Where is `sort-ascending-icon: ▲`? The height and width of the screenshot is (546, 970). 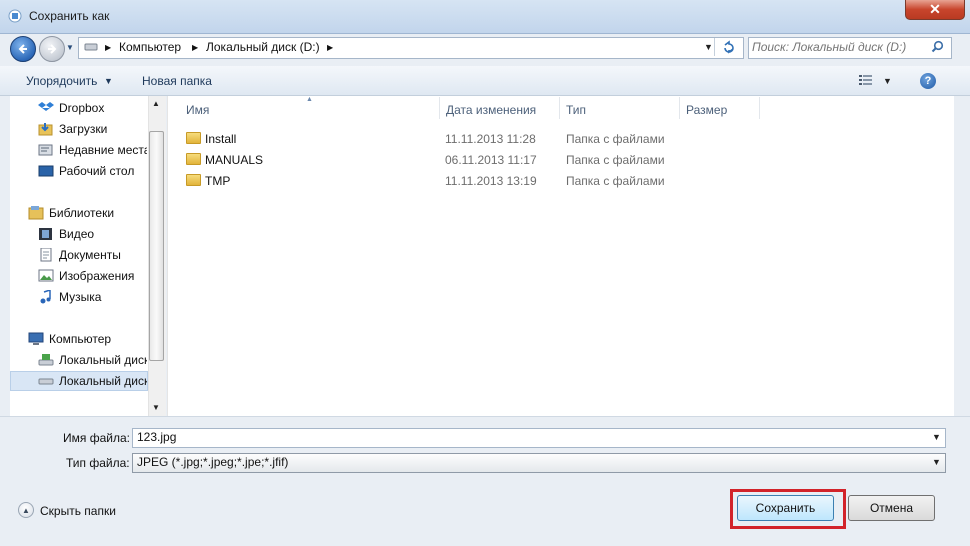 sort-ascending-icon: ▲ is located at coordinates (309, 99).